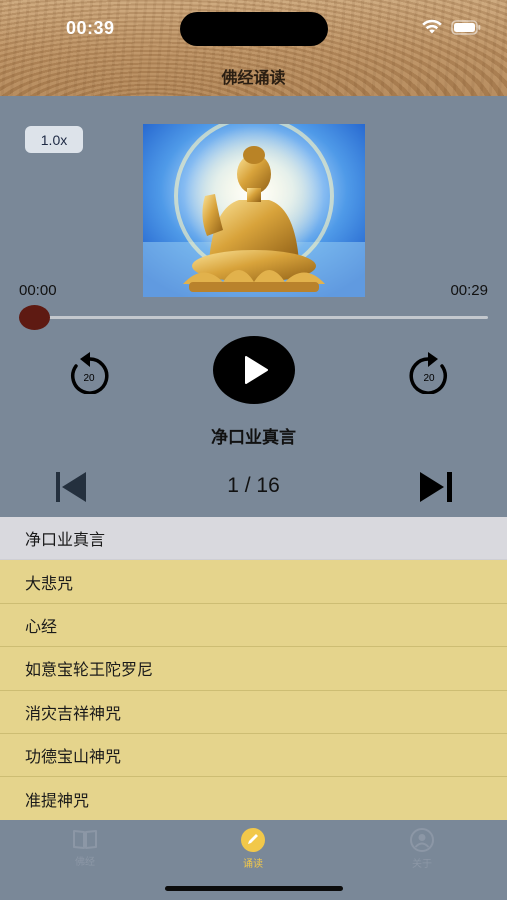  Describe the element at coordinates (432, 26) in the screenshot. I see `wifi-icon` at that location.